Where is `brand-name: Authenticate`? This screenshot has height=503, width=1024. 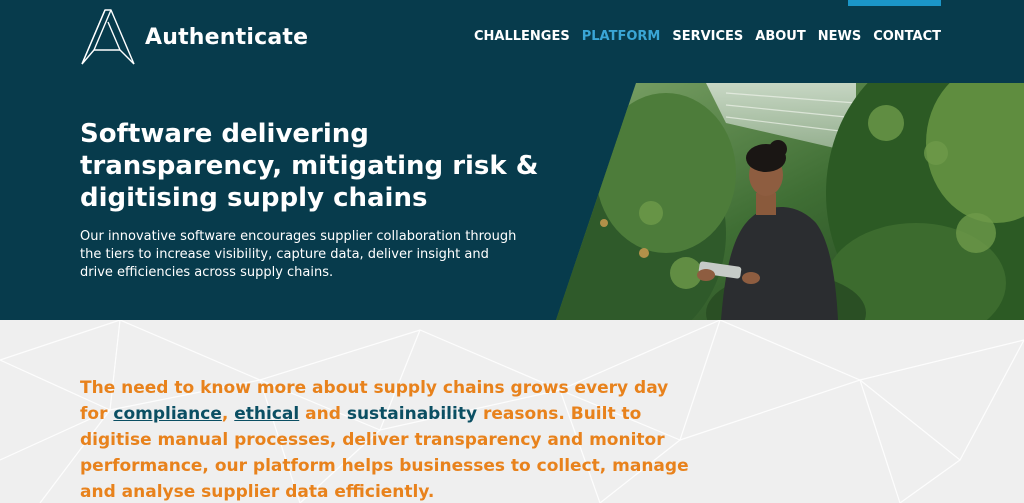
brand-name: Authenticate is located at coordinates (227, 37).